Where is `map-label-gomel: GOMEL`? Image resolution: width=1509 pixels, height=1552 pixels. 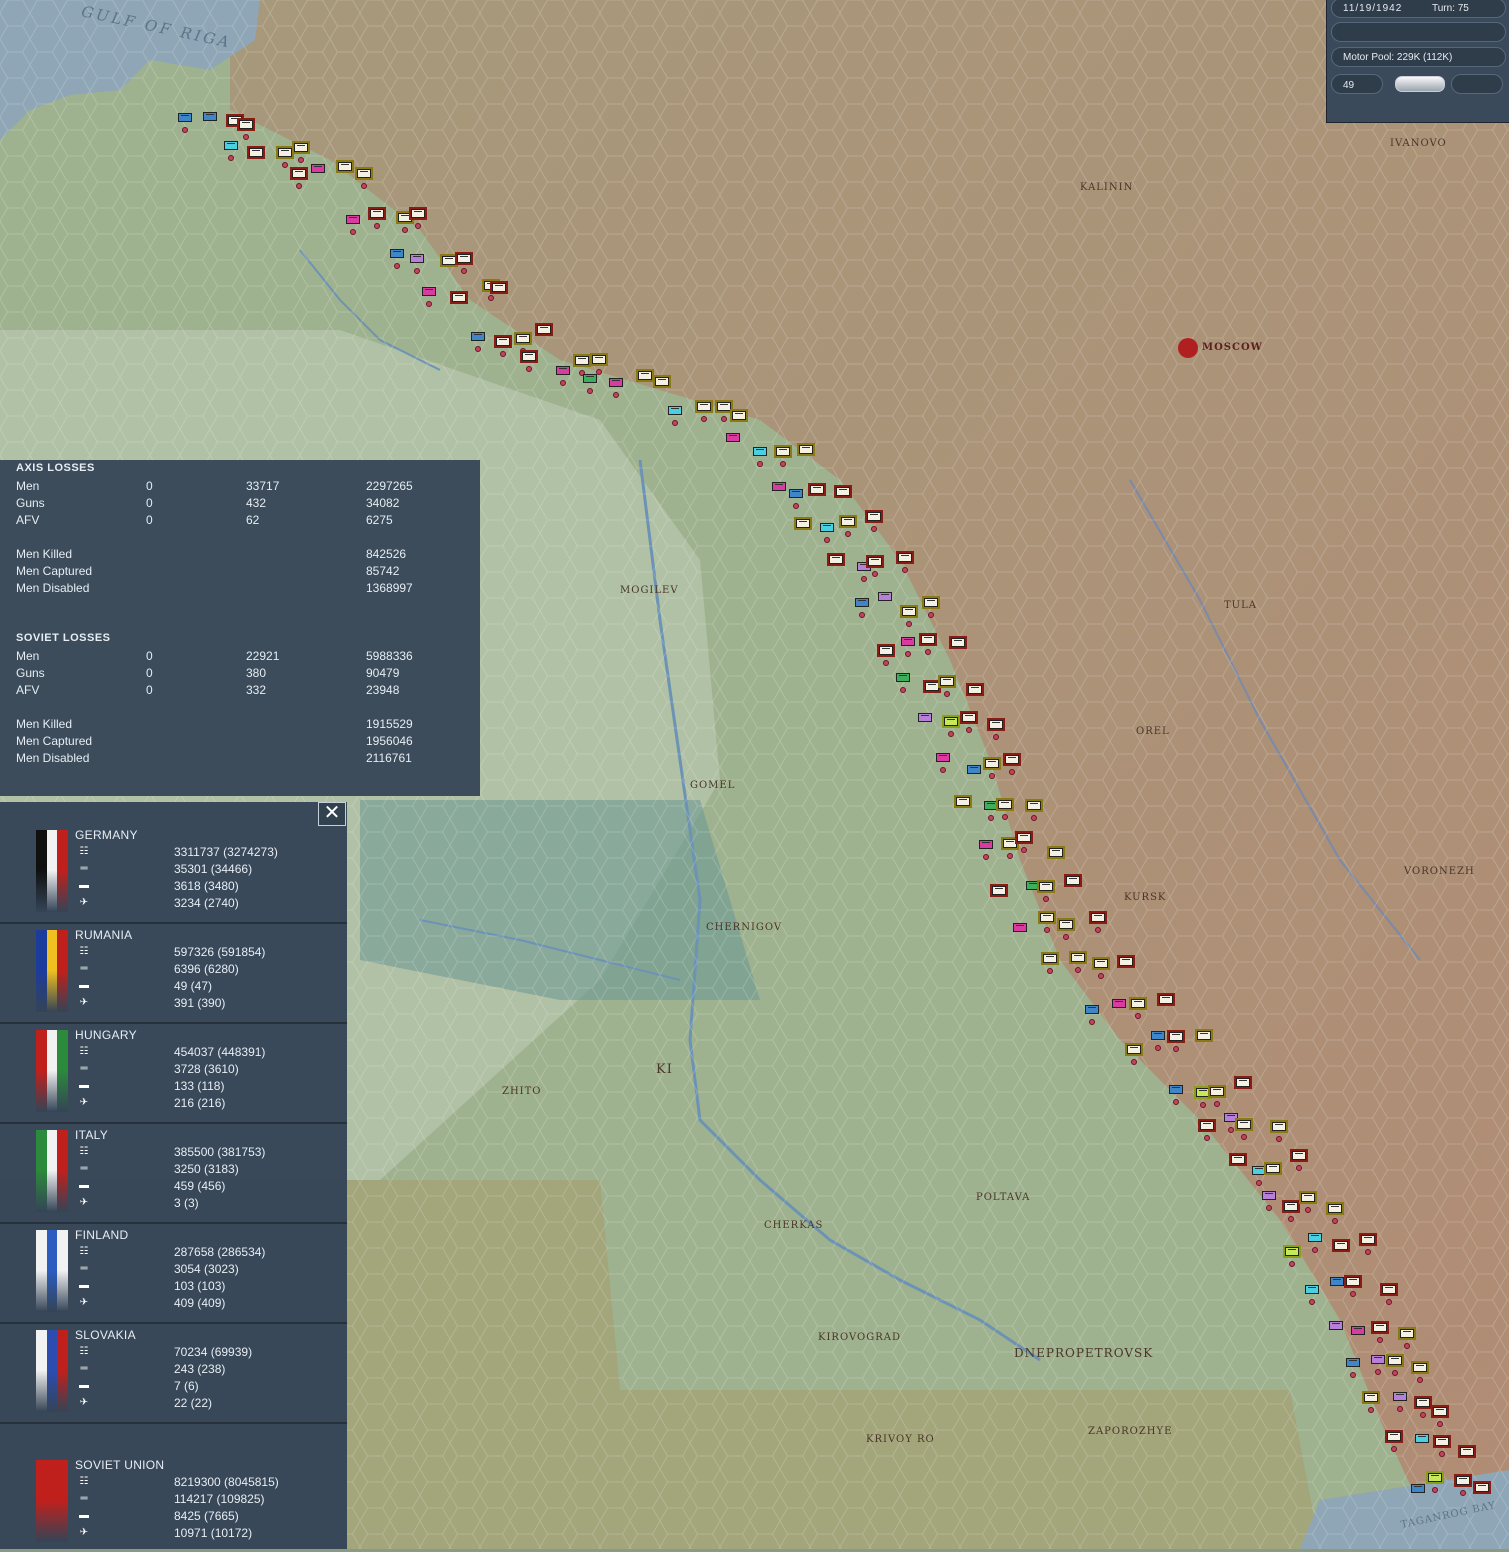 map-label-gomel: GOMEL is located at coordinates (712, 785).